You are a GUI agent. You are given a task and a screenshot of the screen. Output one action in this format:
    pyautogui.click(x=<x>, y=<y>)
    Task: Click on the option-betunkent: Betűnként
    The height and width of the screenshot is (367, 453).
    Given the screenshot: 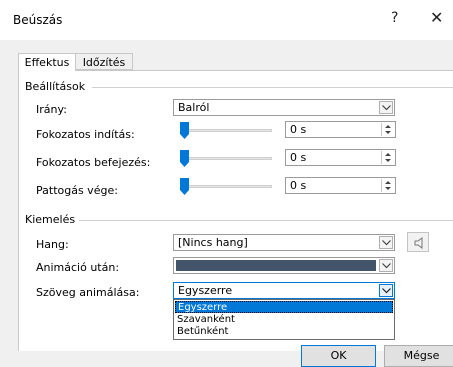 What is the action you would take?
    pyautogui.click(x=284, y=332)
    